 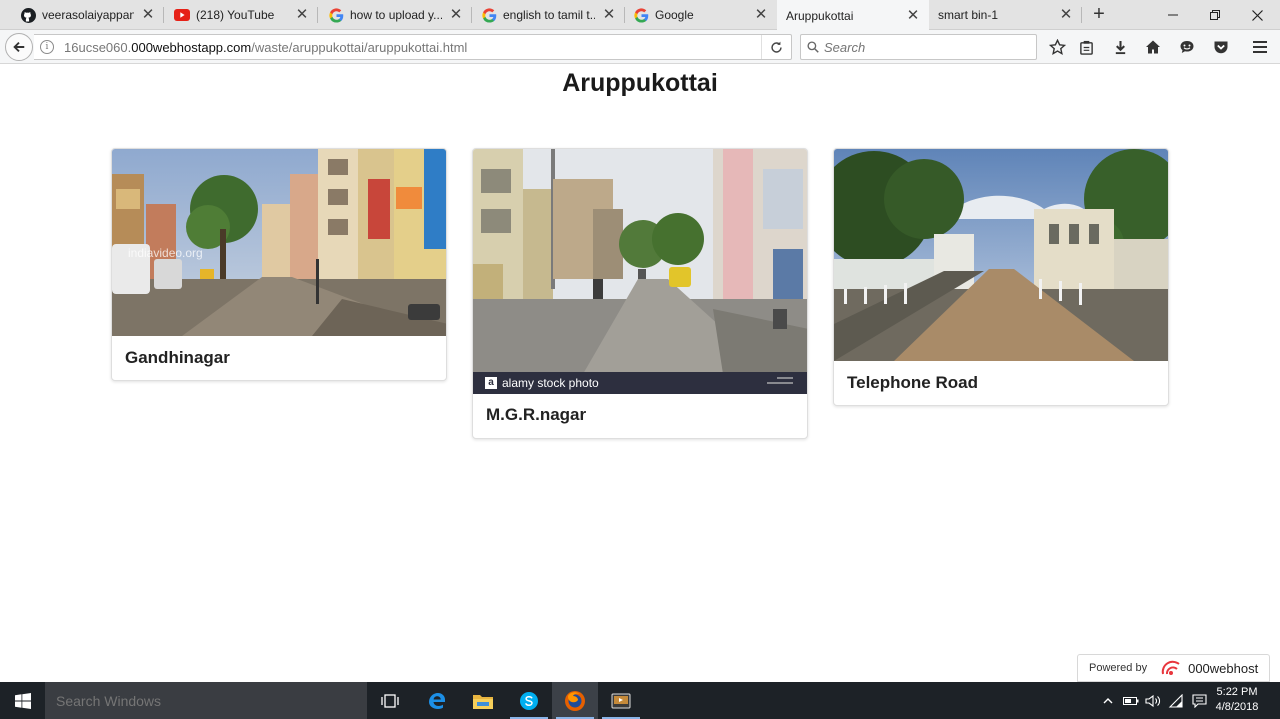 What do you see at coordinates (47, 47) in the screenshot?
I see `info-icon: i` at bounding box center [47, 47].